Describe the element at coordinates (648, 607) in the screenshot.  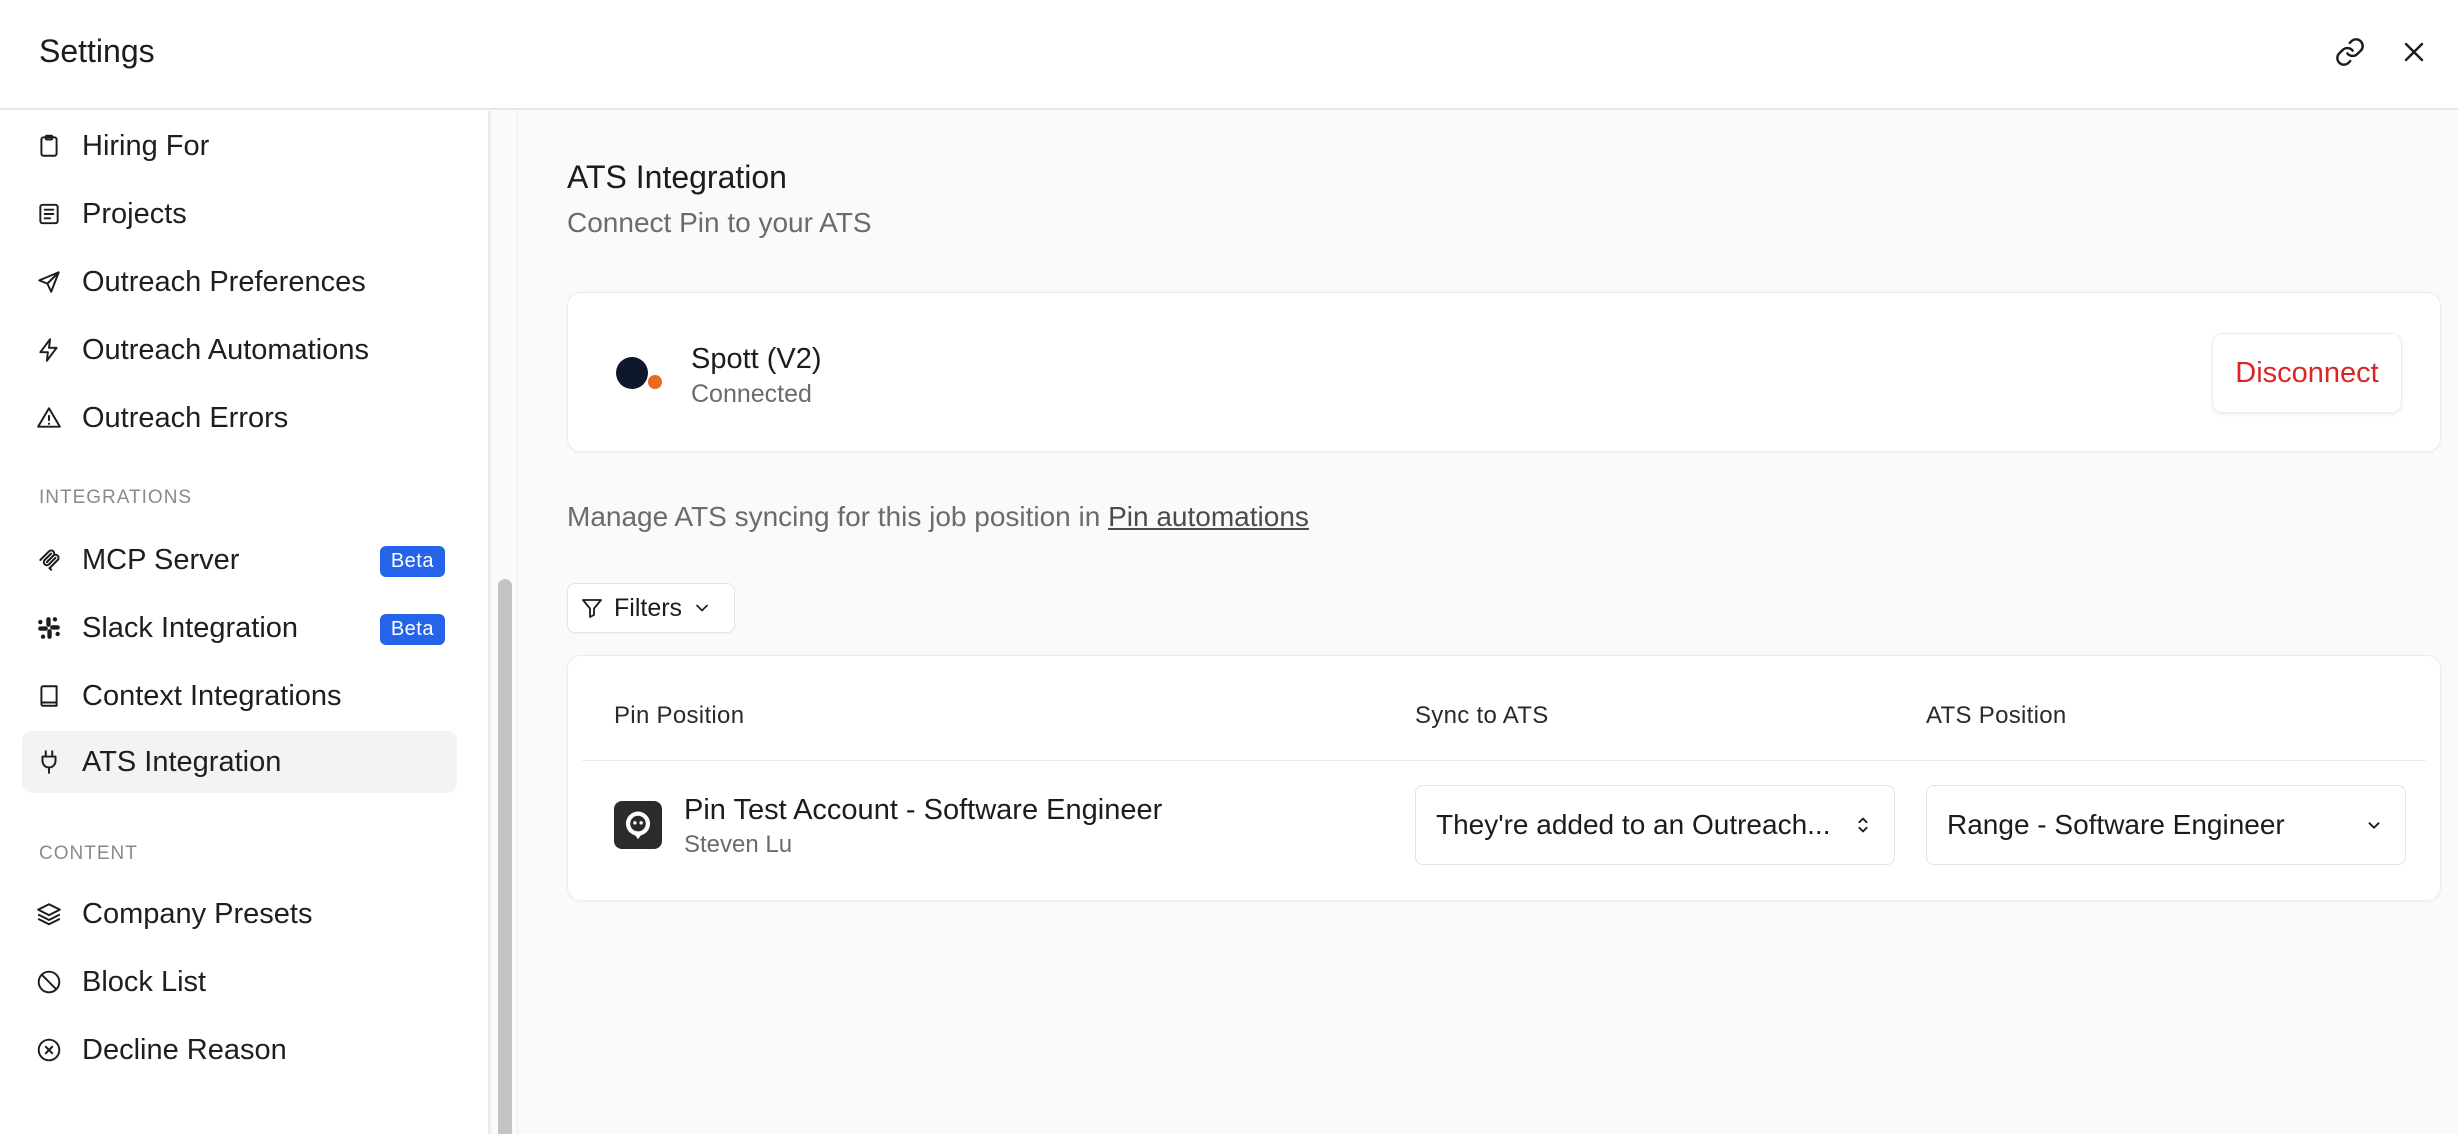
I see `filters-label: Filters` at that location.